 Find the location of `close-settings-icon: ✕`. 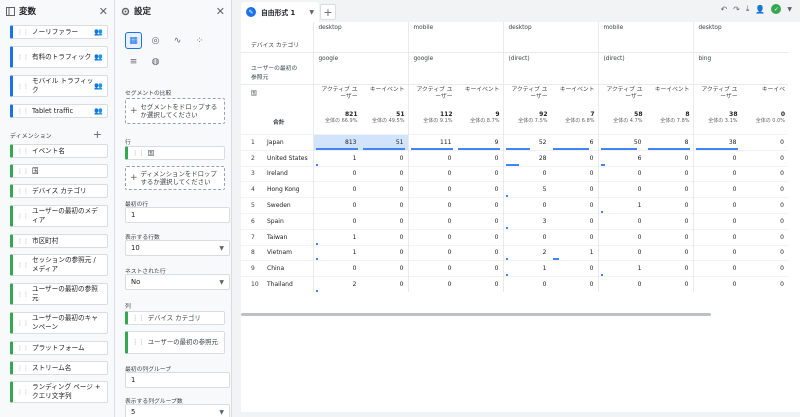

close-settings-icon: ✕ is located at coordinates (220, 11).